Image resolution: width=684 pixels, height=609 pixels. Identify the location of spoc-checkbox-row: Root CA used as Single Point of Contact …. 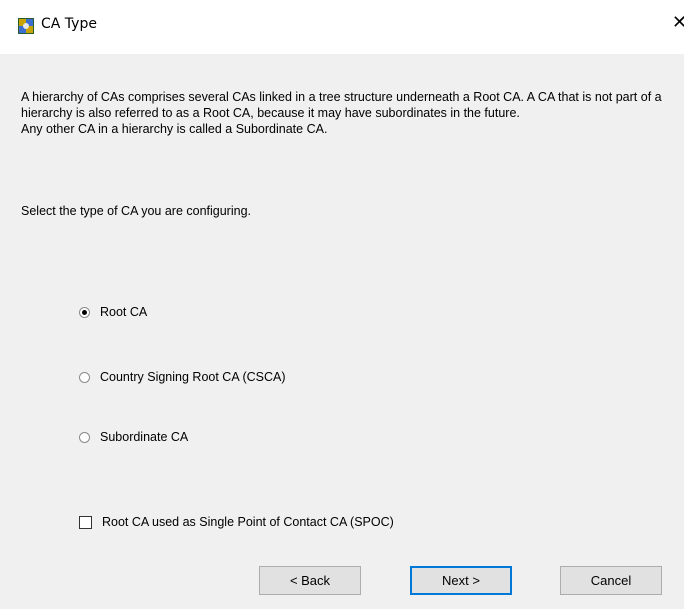
(236, 522).